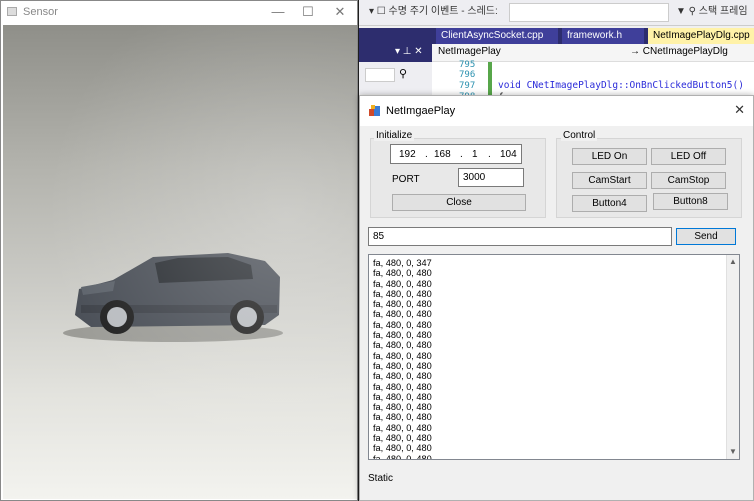 This screenshot has height=501, width=754. I want to click on stack-frame-label: ▼ ⚲ 스택 프레임, so click(713, 12).